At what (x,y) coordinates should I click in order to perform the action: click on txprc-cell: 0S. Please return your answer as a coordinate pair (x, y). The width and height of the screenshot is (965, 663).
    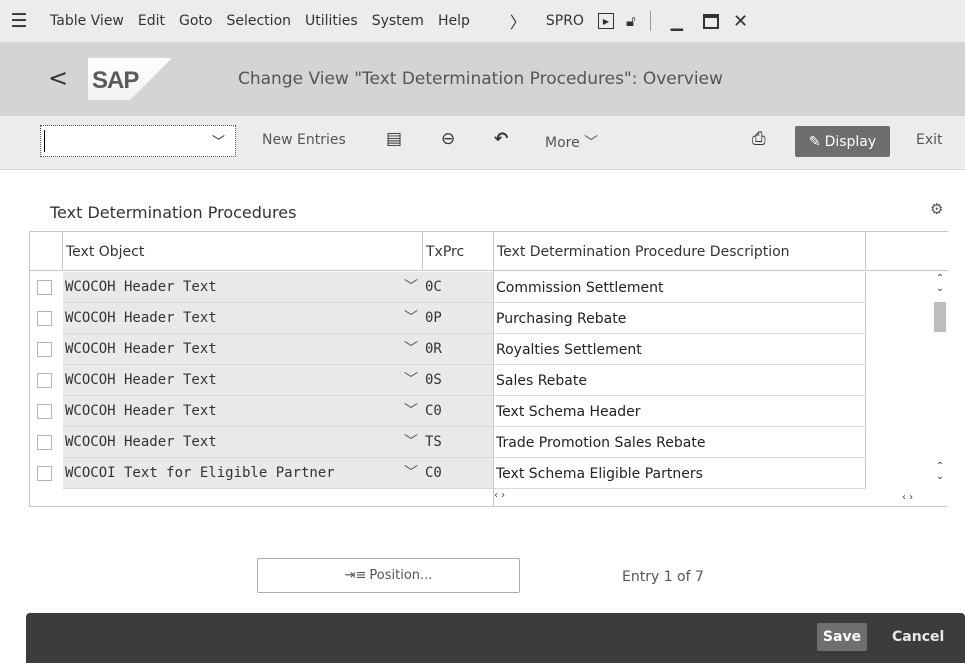
    Looking at the image, I should click on (457, 380).